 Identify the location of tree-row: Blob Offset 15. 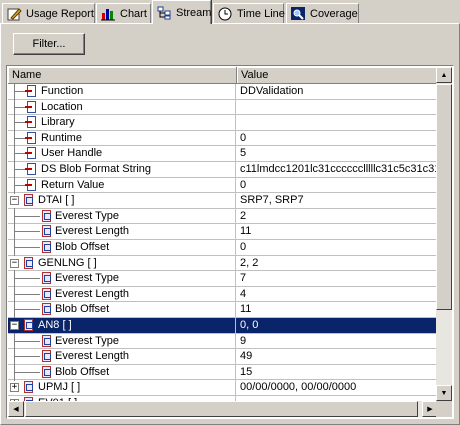
(223, 372).